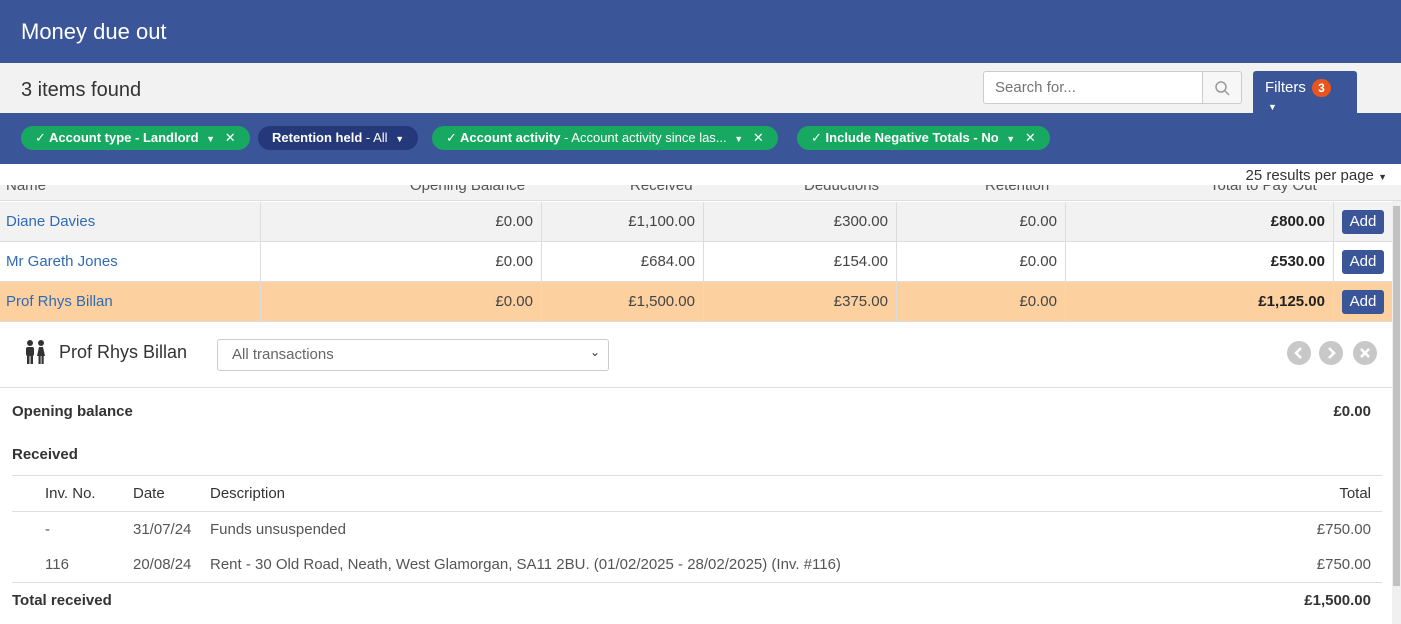  What do you see at coordinates (72, 411) in the screenshot?
I see `opening-balance-label: Opening balance` at bounding box center [72, 411].